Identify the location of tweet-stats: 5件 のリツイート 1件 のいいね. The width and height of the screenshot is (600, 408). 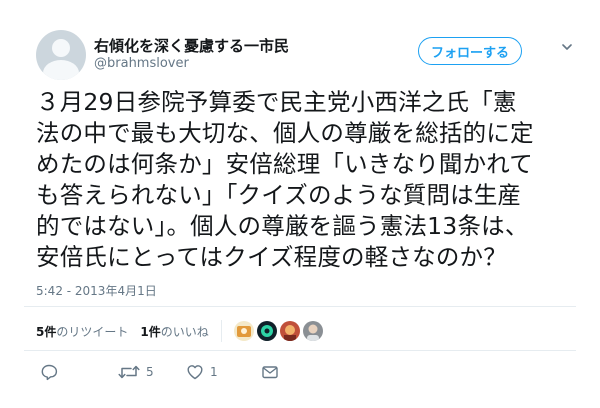
(181, 331).